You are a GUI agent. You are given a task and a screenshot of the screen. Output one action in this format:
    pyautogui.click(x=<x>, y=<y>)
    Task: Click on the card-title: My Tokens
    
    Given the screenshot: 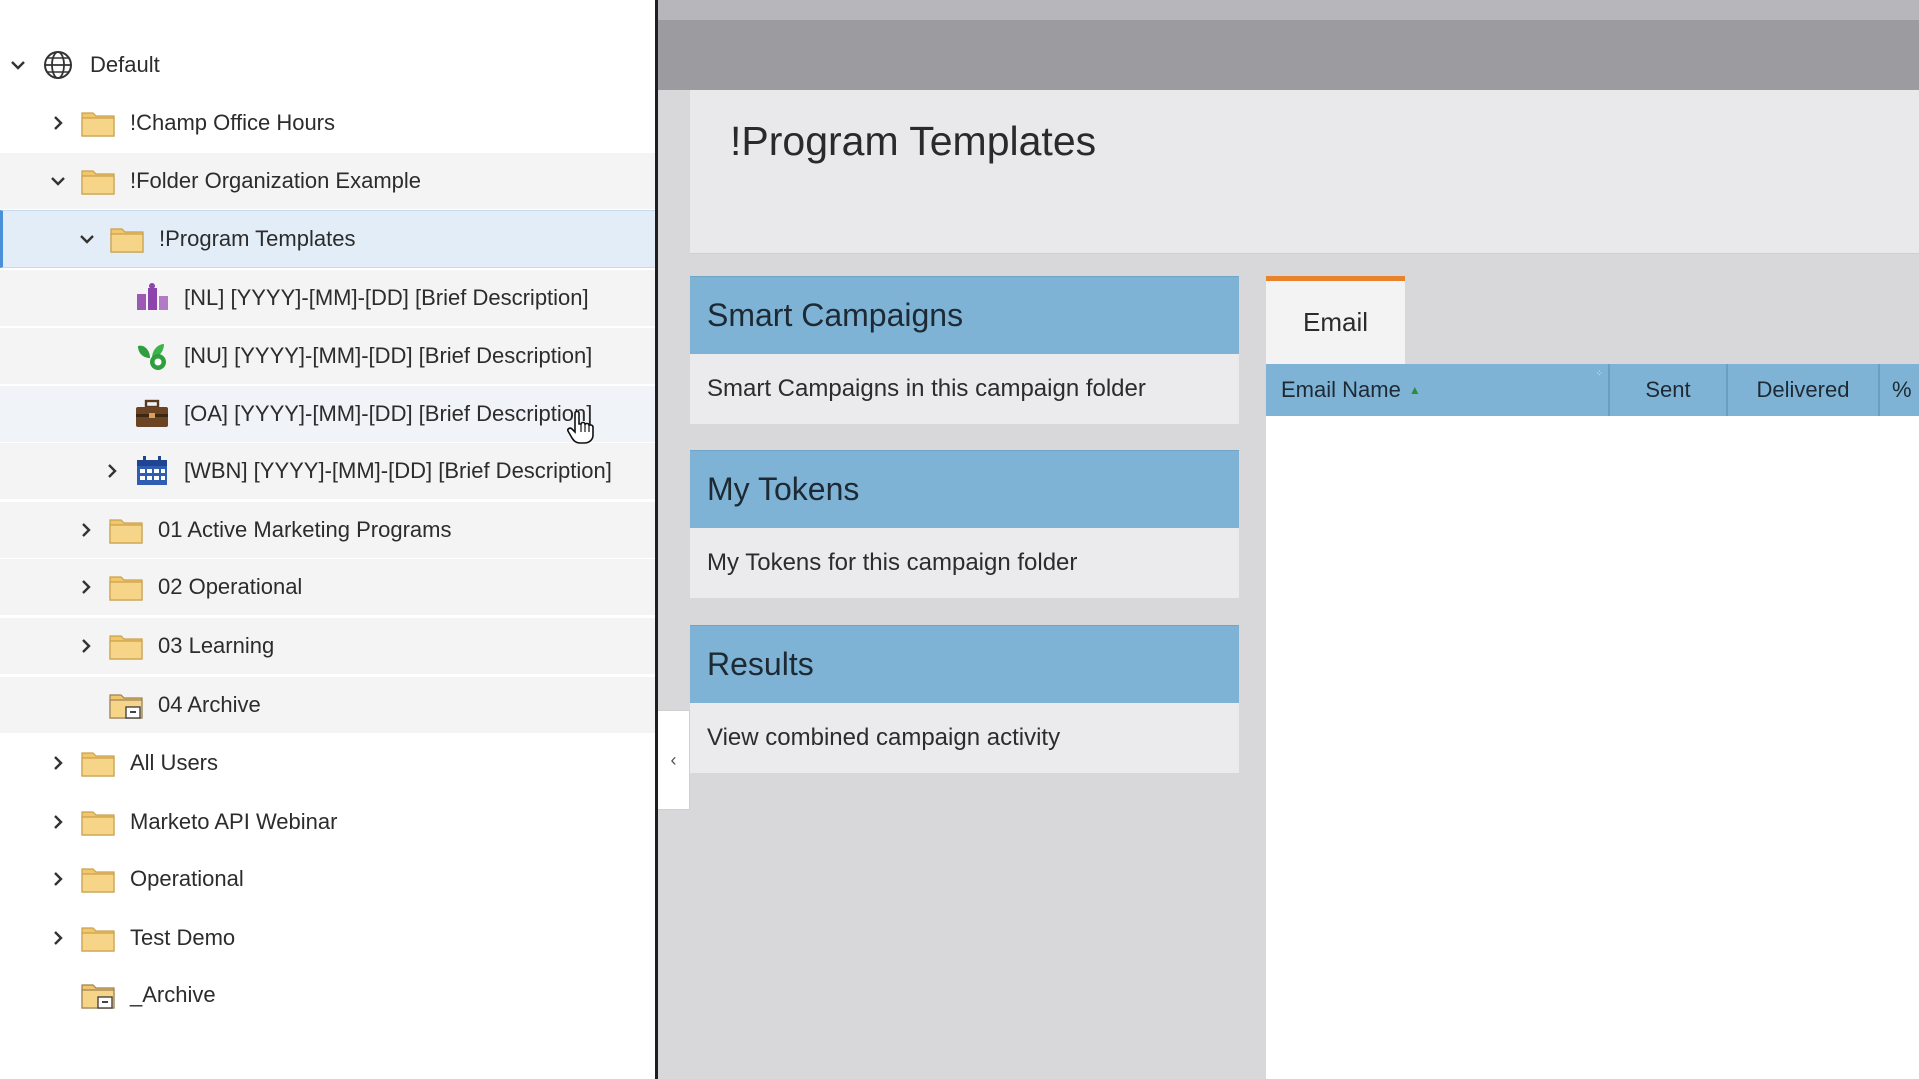 What is the action you would take?
    pyautogui.click(x=964, y=489)
    